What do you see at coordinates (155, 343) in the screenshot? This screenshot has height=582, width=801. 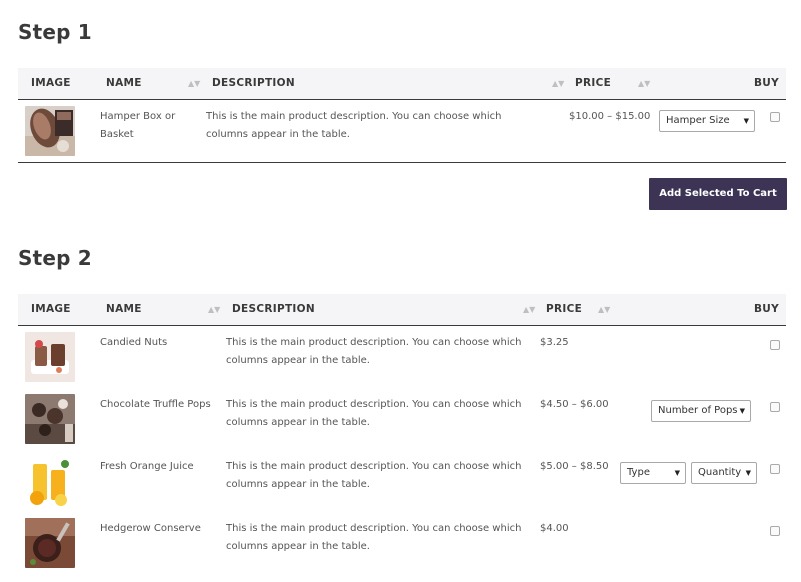 I see `product-name: Candied Nuts` at bounding box center [155, 343].